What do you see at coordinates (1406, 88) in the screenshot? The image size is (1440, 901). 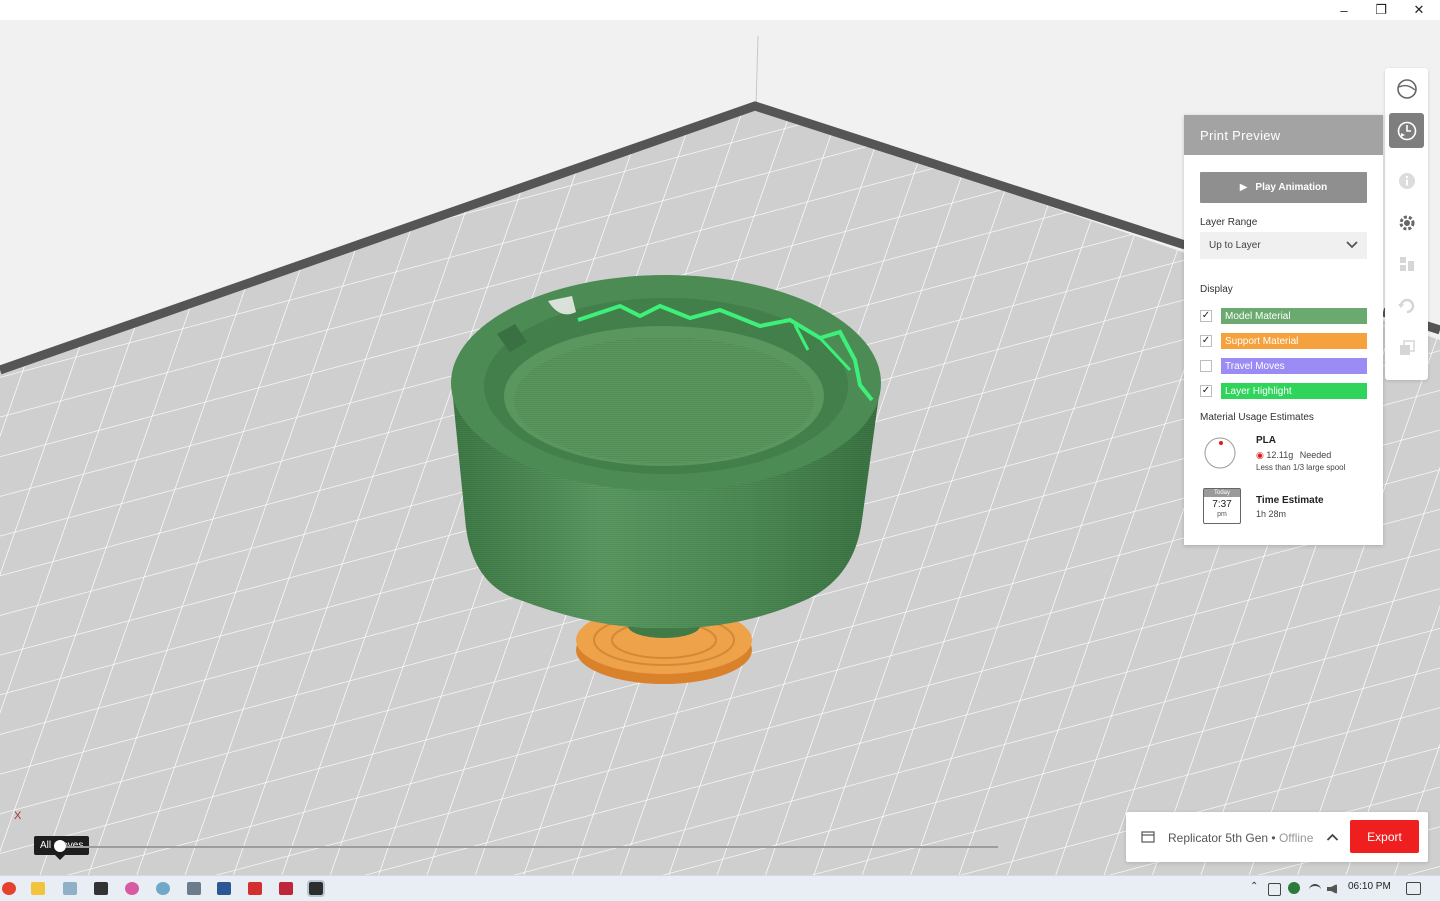 I see `view-globe-icon` at bounding box center [1406, 88].